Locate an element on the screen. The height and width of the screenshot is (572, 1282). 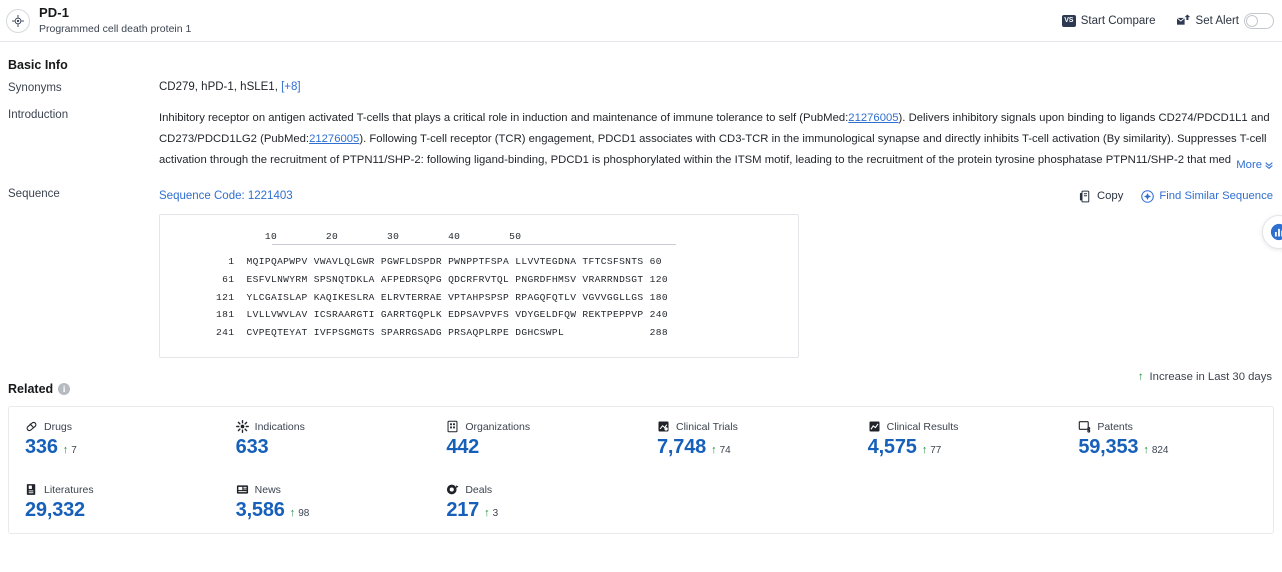
stat-card-header: Indications is located at coordinates (333, 426).